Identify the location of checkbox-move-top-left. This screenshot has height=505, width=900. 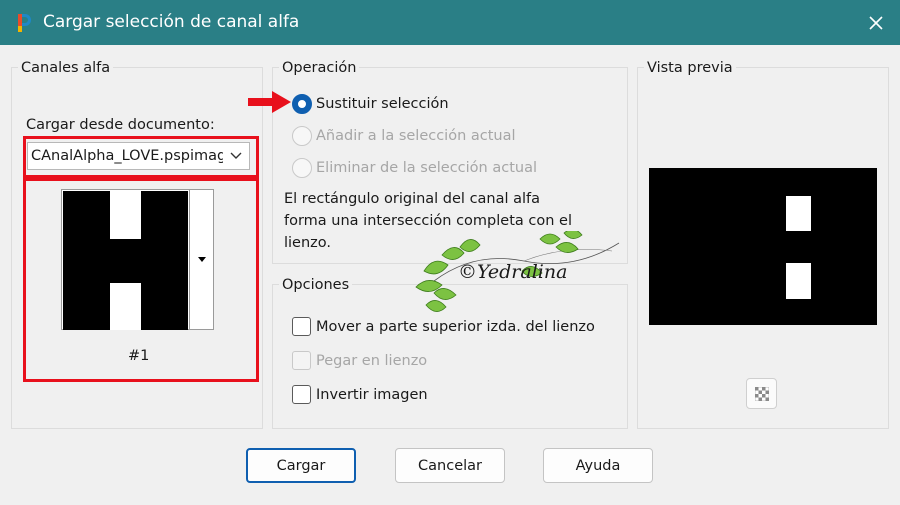
(301, 326).